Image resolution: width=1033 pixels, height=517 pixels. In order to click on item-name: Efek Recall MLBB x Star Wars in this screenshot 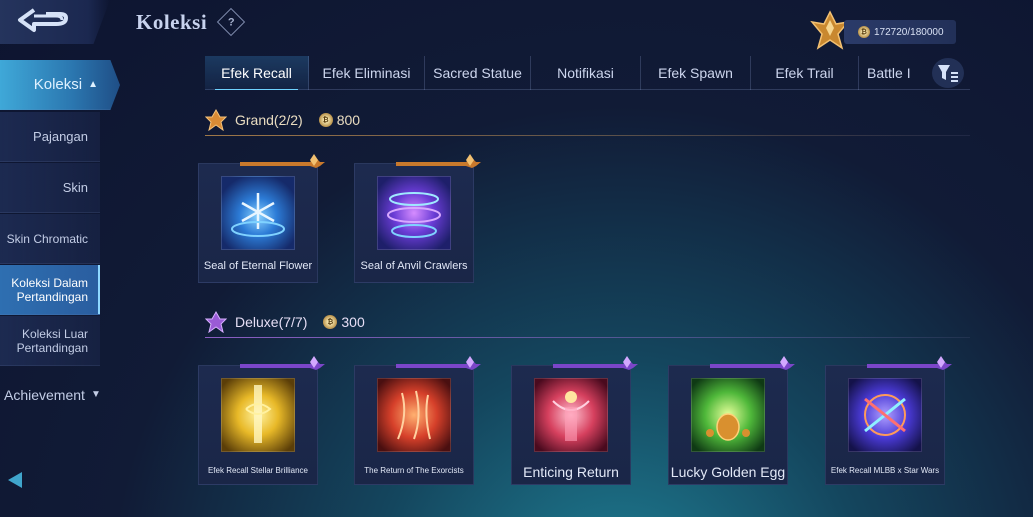, I will do `click(885, 470)`.